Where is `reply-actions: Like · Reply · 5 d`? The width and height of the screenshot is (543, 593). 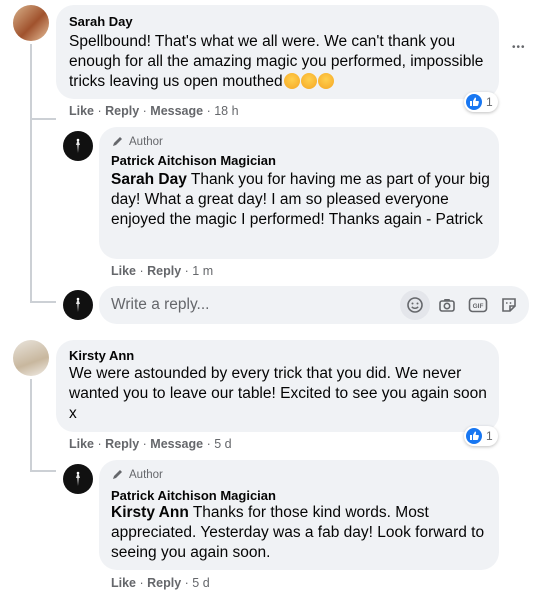 reply-actions: Like · Reply · 5 d is located at coordinates (160, 583).